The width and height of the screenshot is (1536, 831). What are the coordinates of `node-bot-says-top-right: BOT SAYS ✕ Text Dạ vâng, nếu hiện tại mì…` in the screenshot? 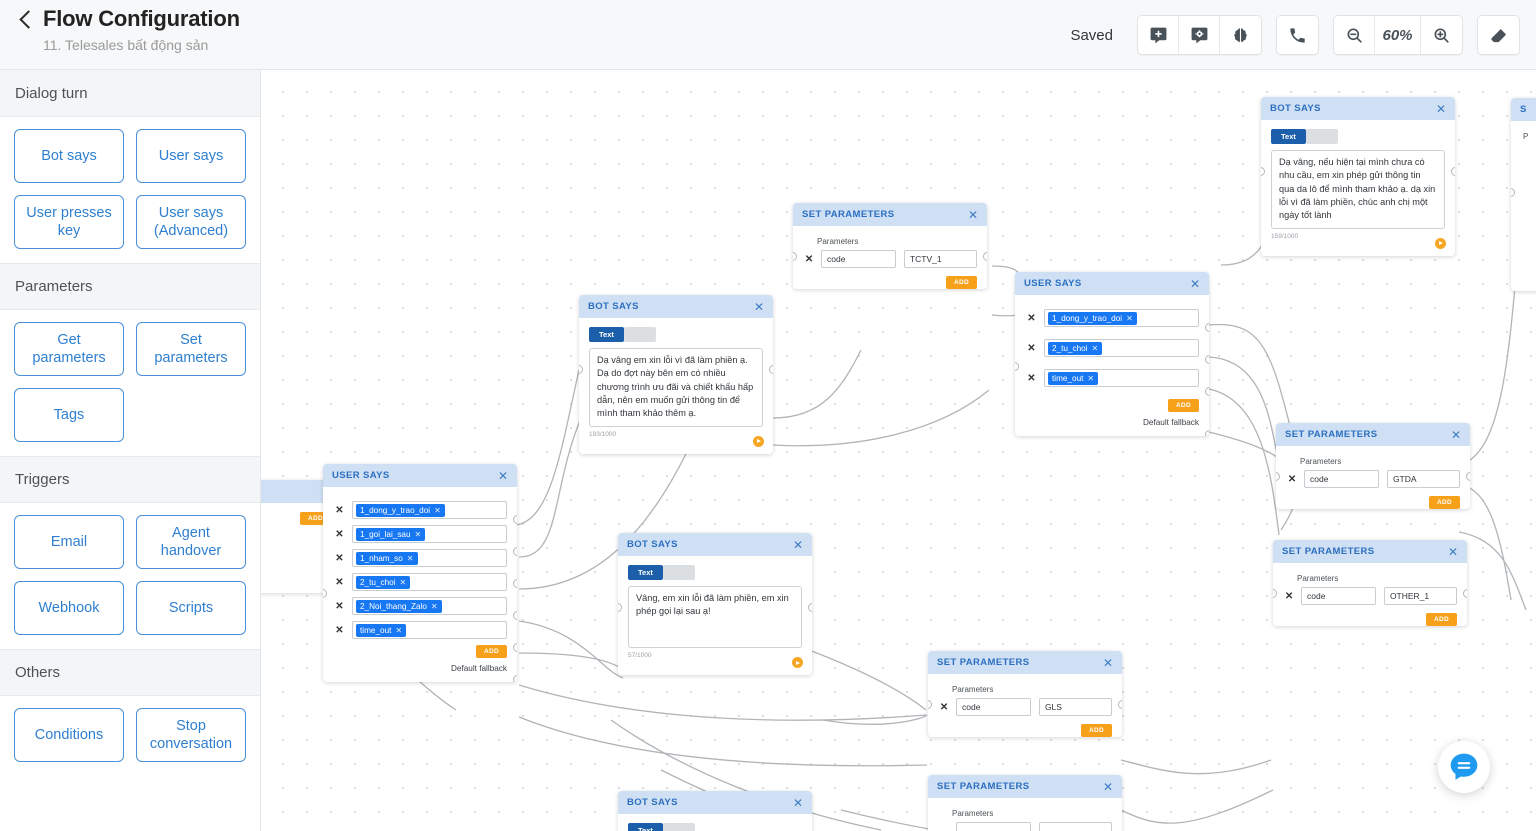 It's located at (1358, 176).